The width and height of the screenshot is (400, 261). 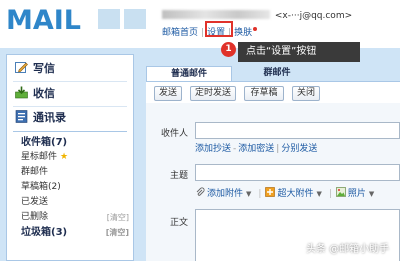 What do you see at coordinates (299, 149) in the screenshot?
I see `separate-send-link: 分别发送` at bounding box center [299, 149].